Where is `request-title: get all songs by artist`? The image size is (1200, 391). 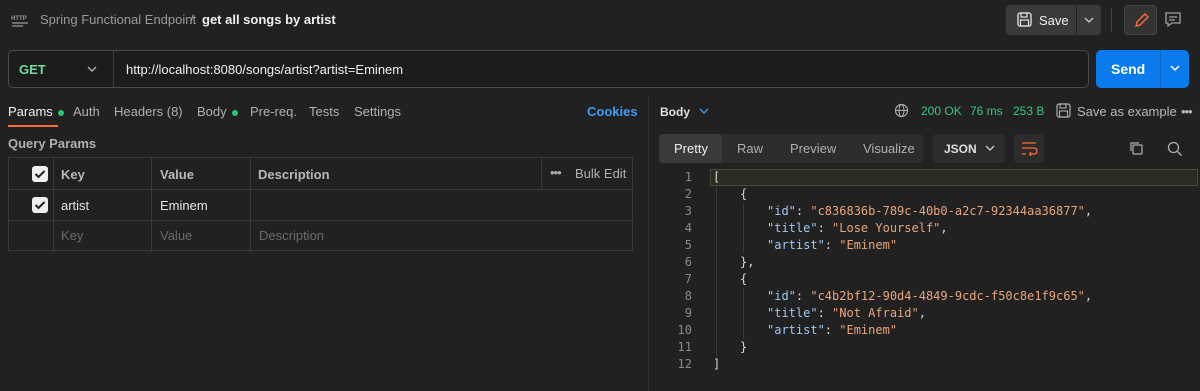
request-title: get all songs by artist is located at coordinates (269, 19).